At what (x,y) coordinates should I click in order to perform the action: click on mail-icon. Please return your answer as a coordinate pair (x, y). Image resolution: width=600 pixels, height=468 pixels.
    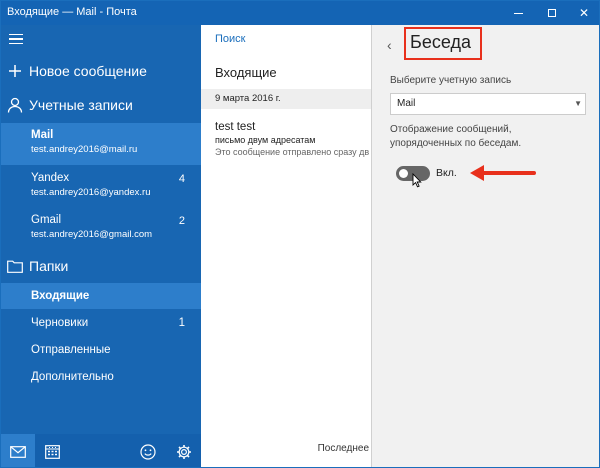
    Looking at the image, I should click on (18, 451).